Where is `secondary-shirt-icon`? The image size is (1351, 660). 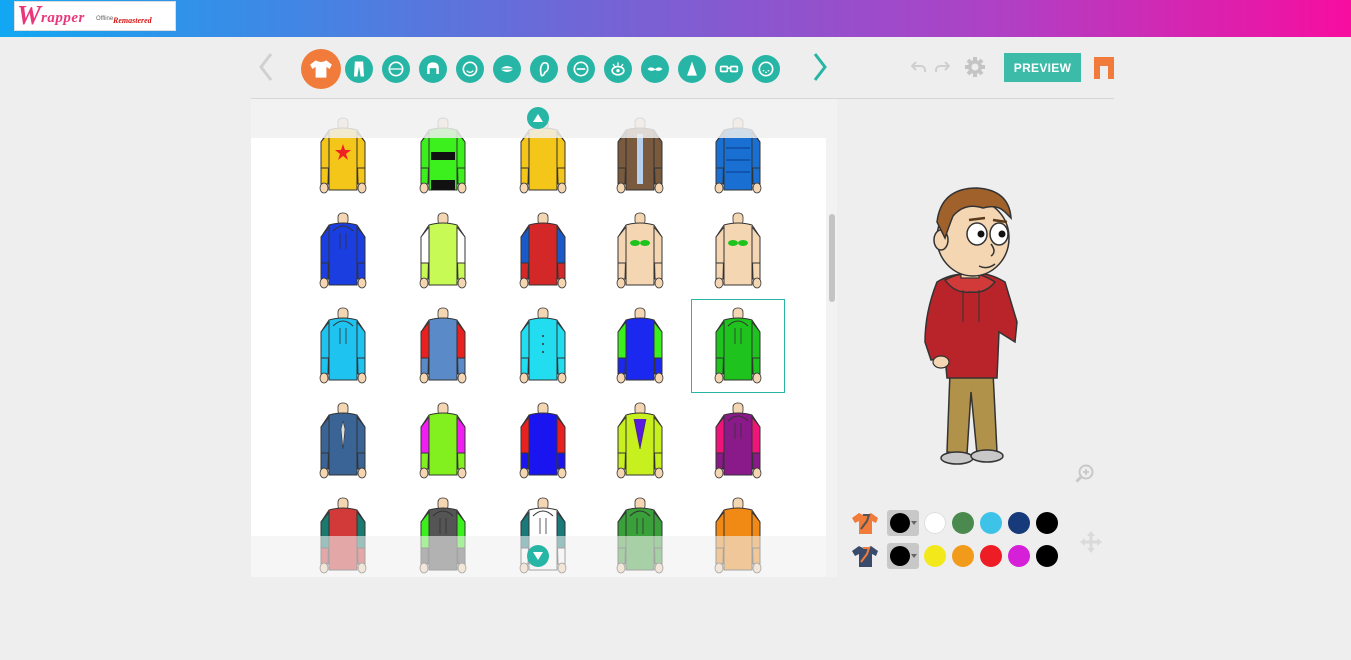
secondary-shirt-icon is located at coordinates (865, 556).